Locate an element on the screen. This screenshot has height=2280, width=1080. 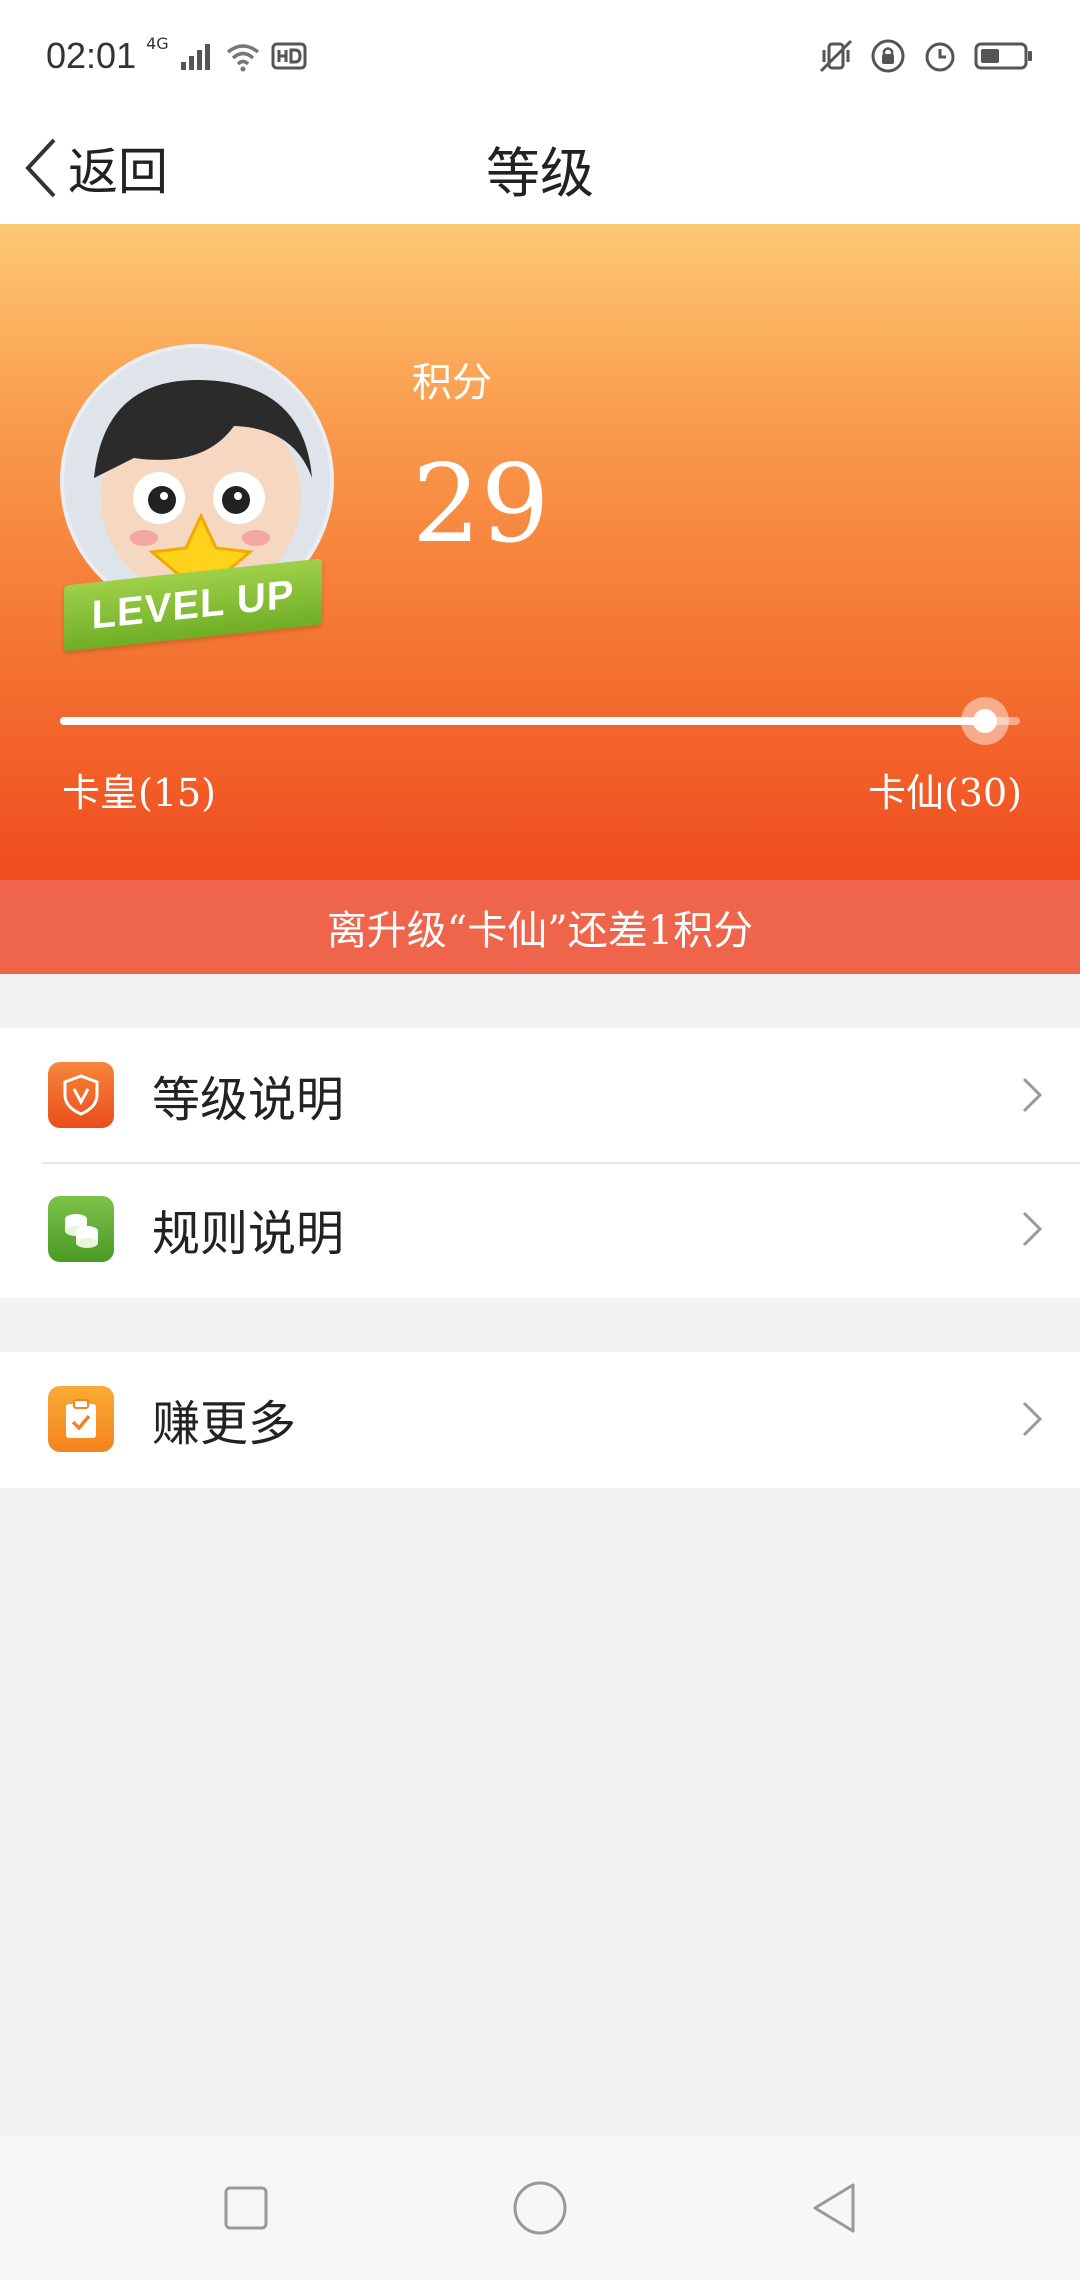
back-nav-button is located at coordinates (834, 2208).